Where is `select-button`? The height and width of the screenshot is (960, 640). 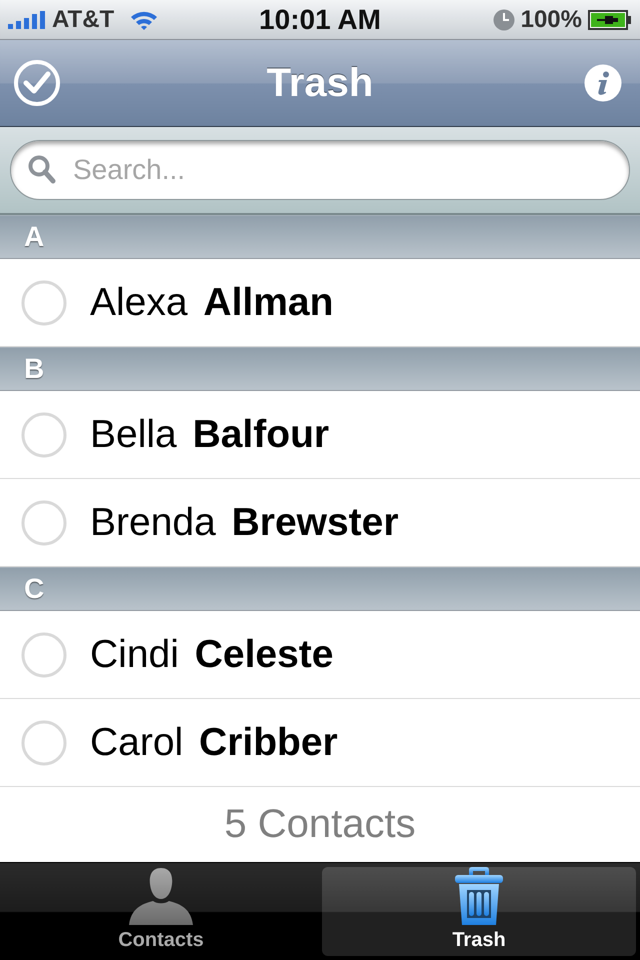
select-button is located at coordinates (37, 83).